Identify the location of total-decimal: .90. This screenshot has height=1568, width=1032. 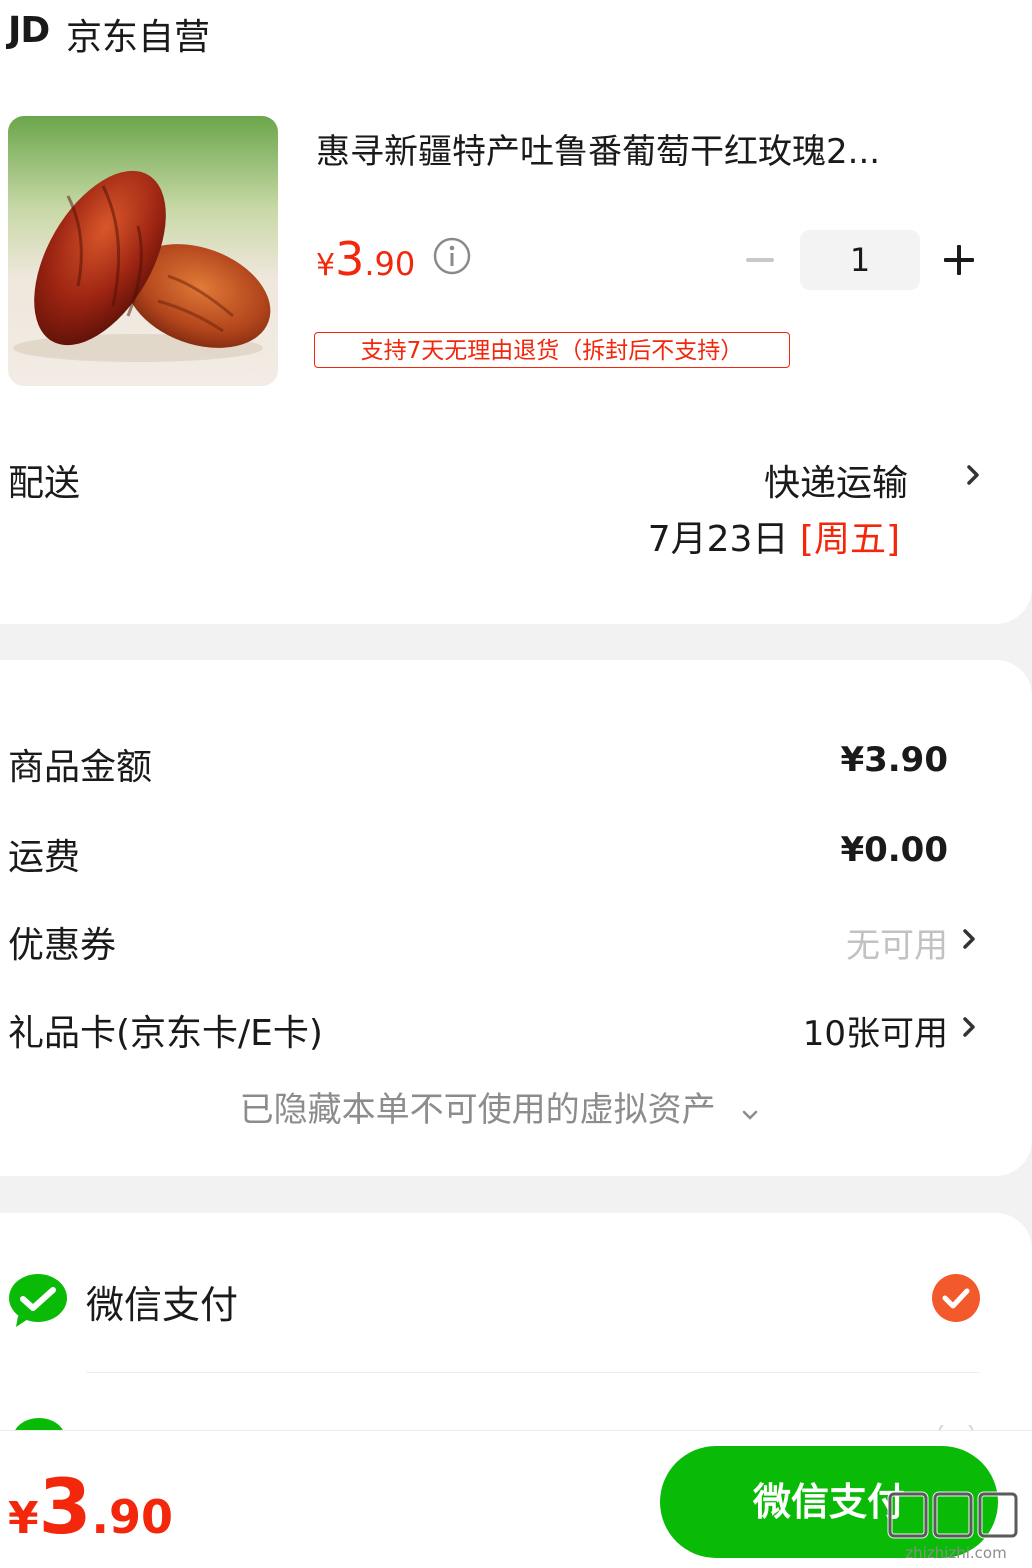
(132, 1517).